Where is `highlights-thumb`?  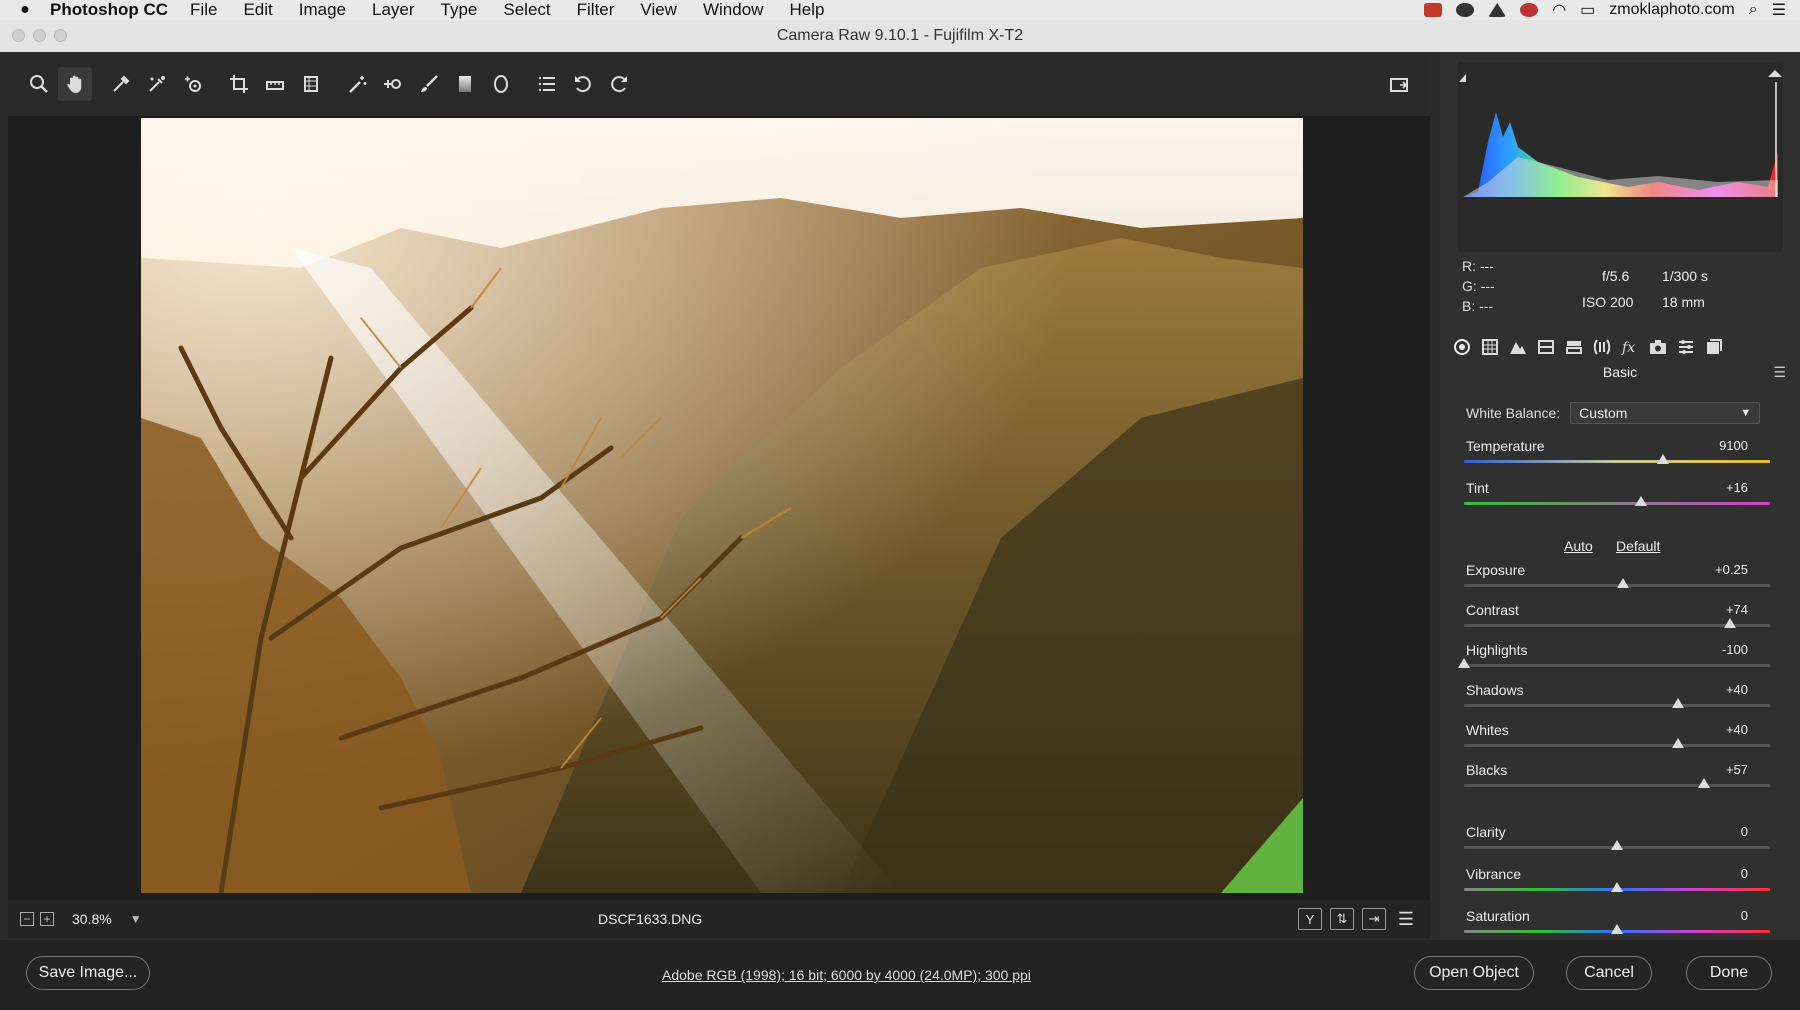
highlights-thumb is located at coordinates (1464, 663).